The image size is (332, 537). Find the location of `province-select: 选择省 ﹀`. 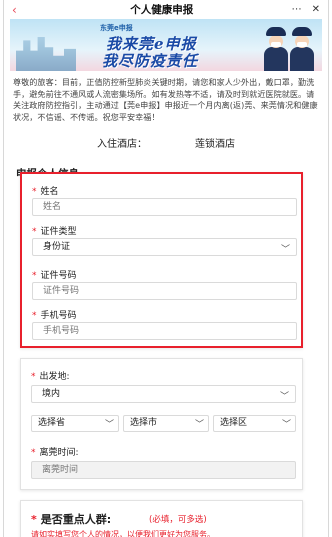

province-select: 选择省 ﹀ is located at coordinates (75, 423).